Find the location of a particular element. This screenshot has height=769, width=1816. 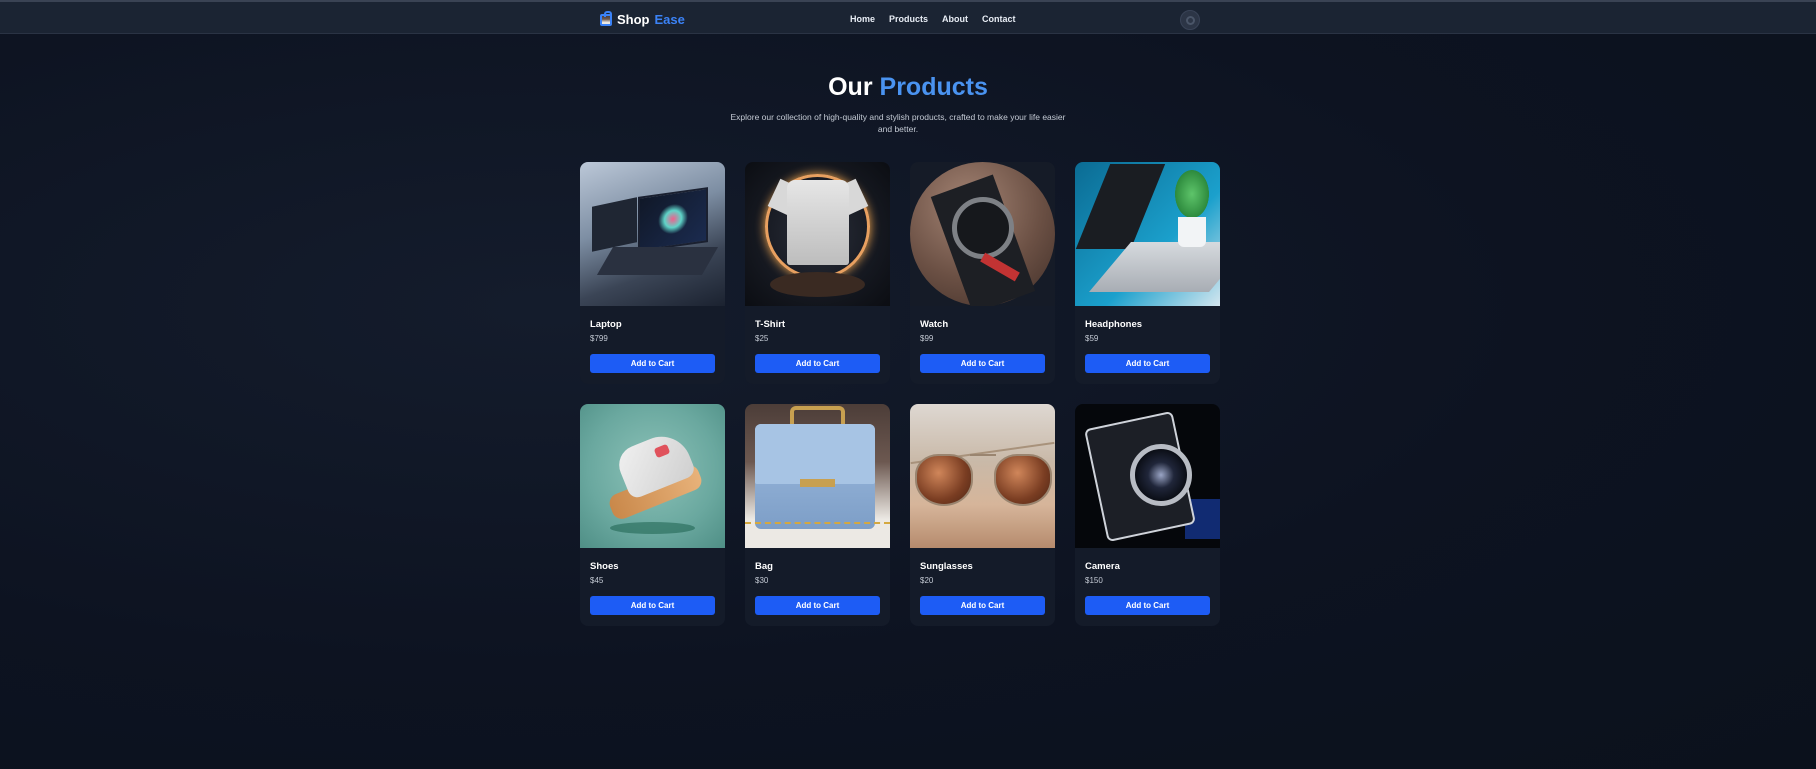

camera-image is located at coordinates (1147, 476).